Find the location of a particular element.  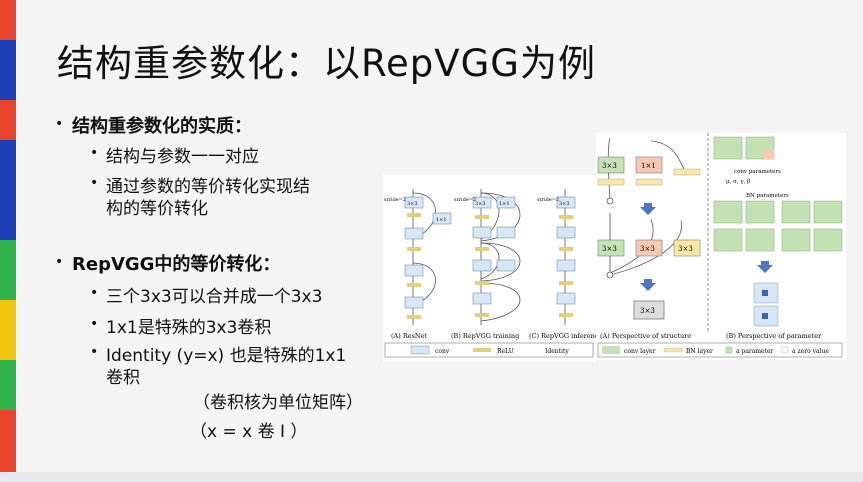

bn-parameters-label: BN parameters is located at coordinates (767, 196).